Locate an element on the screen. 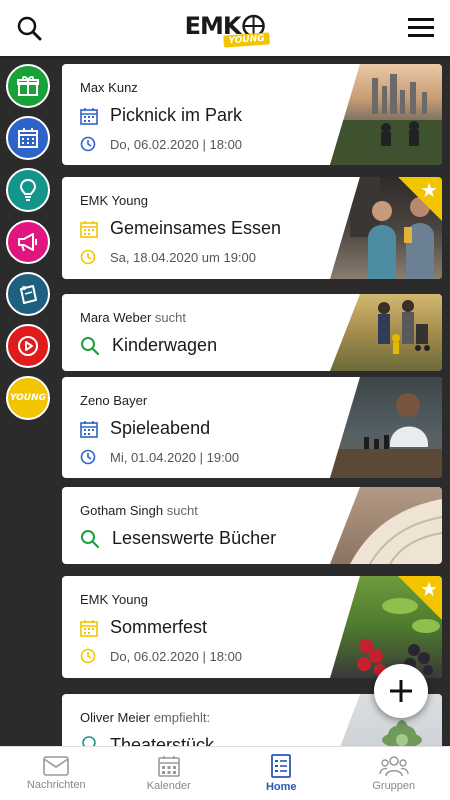  card-title: Spieleabend is located at coordinates (160, 428).